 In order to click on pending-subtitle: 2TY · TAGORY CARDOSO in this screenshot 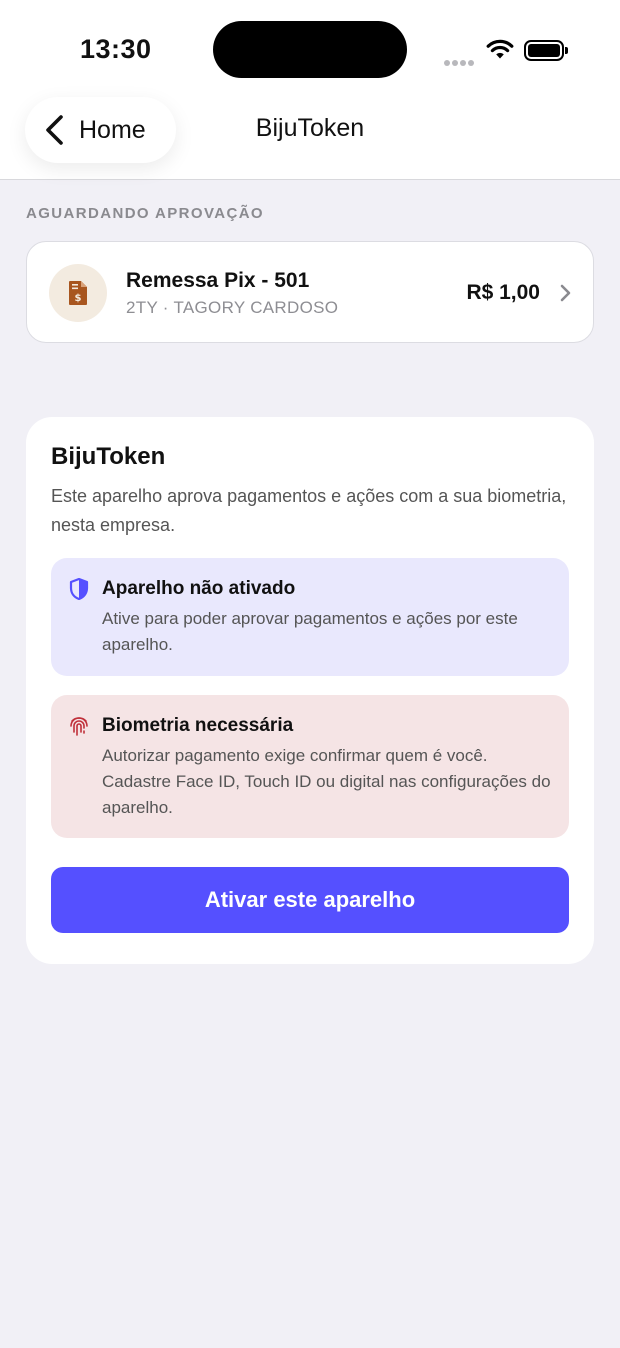, I will do `click(232, 307)`.